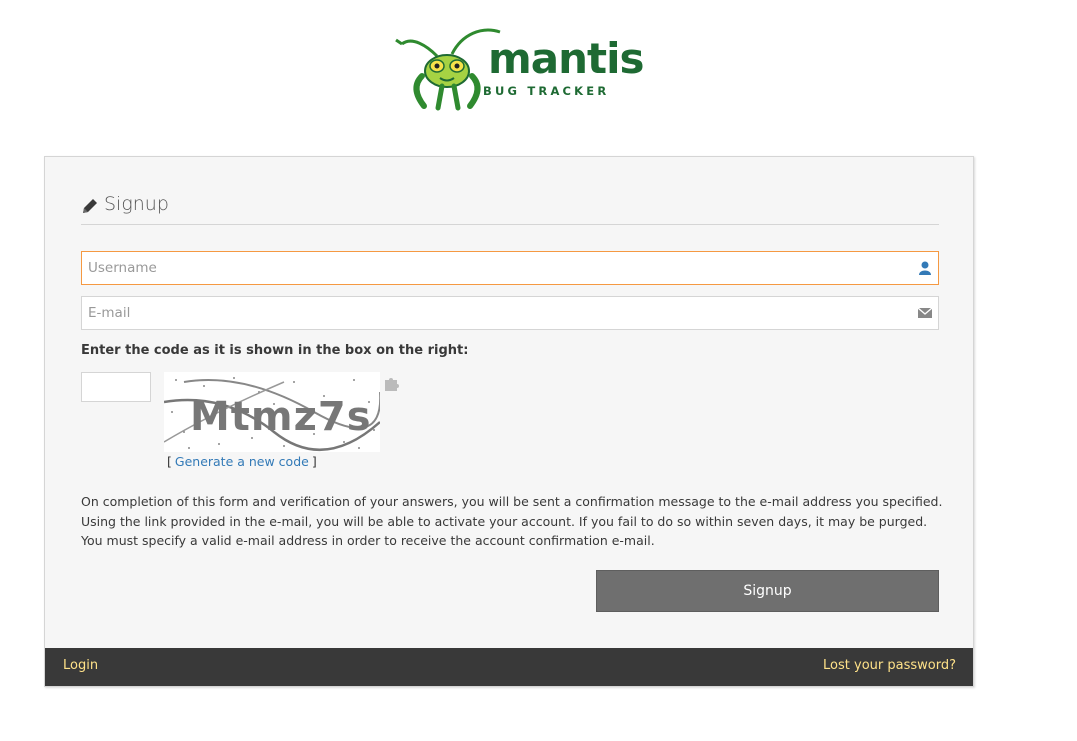 Image resolution: width=1077 pixels, height=741 pixels. I want to click on page-title: Signup, so click(136, 204).